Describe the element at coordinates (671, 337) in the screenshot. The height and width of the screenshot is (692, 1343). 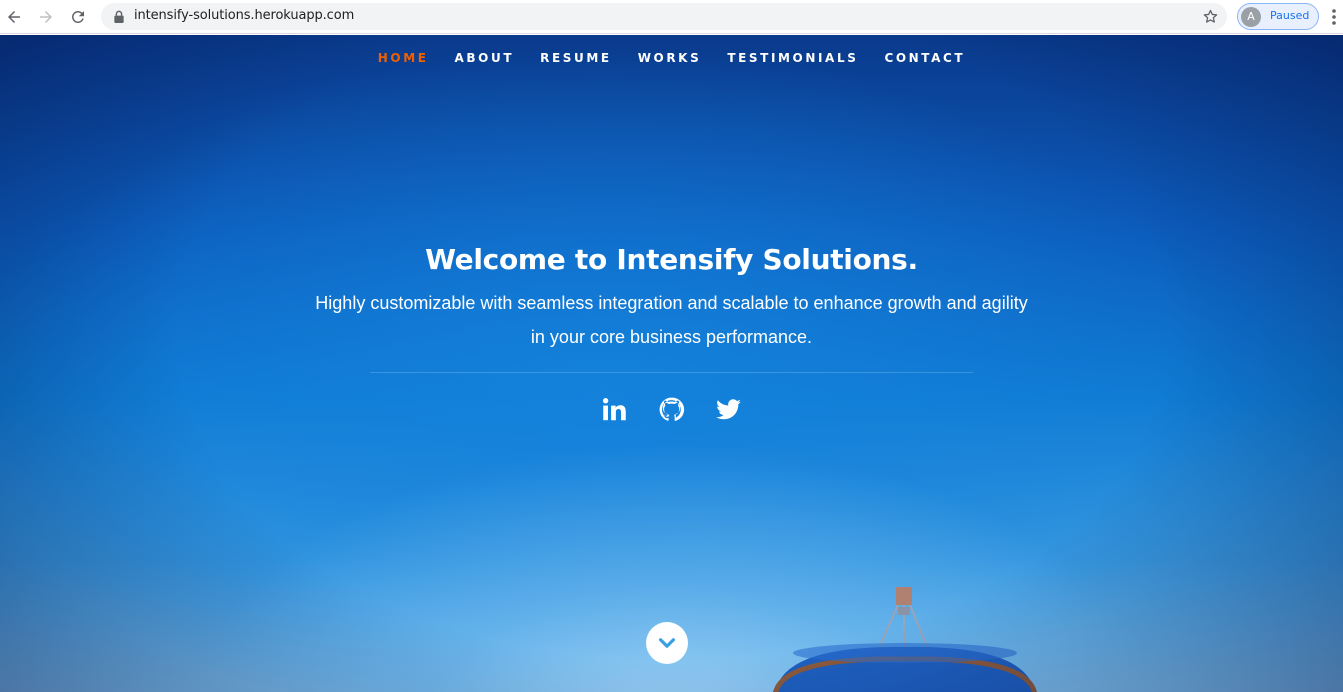
I see `hero-subtitle-line-2: in your core business performance.` at that location.